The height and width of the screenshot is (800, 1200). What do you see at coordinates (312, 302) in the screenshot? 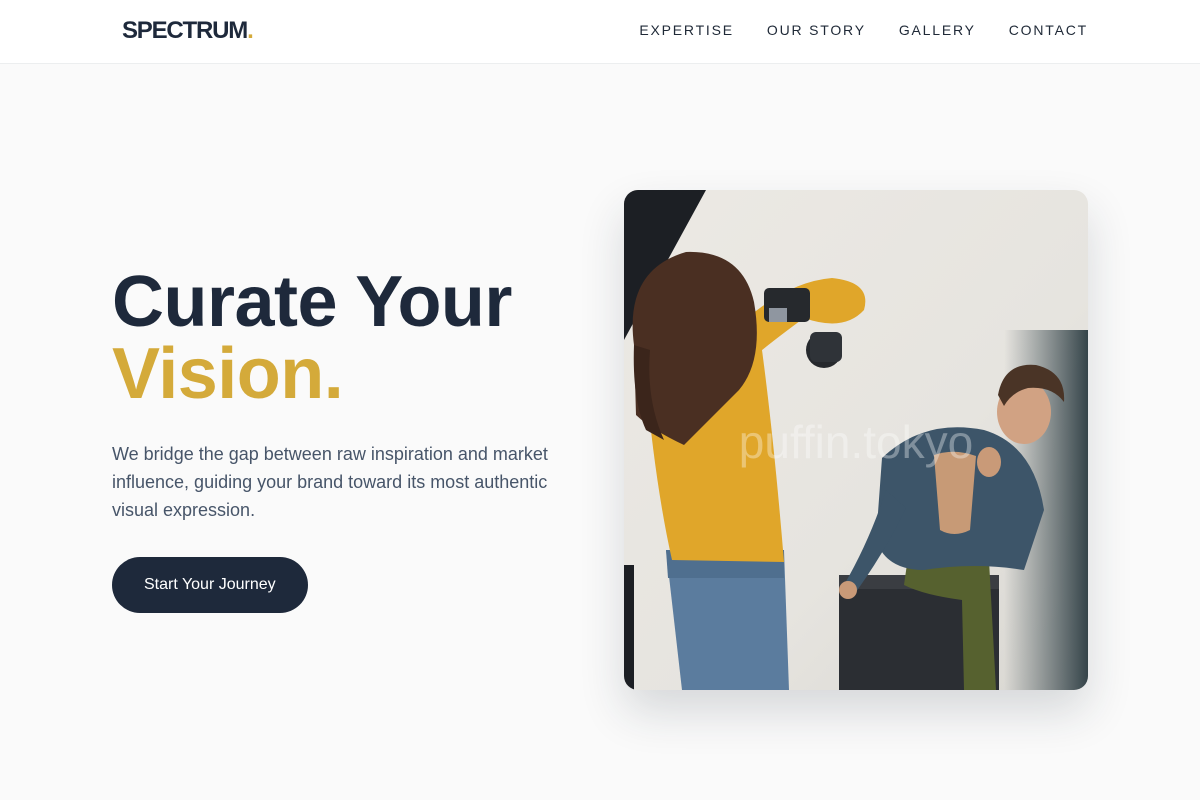
I see `headline-line-1: Curate Your` at bounding box center [312, 302].